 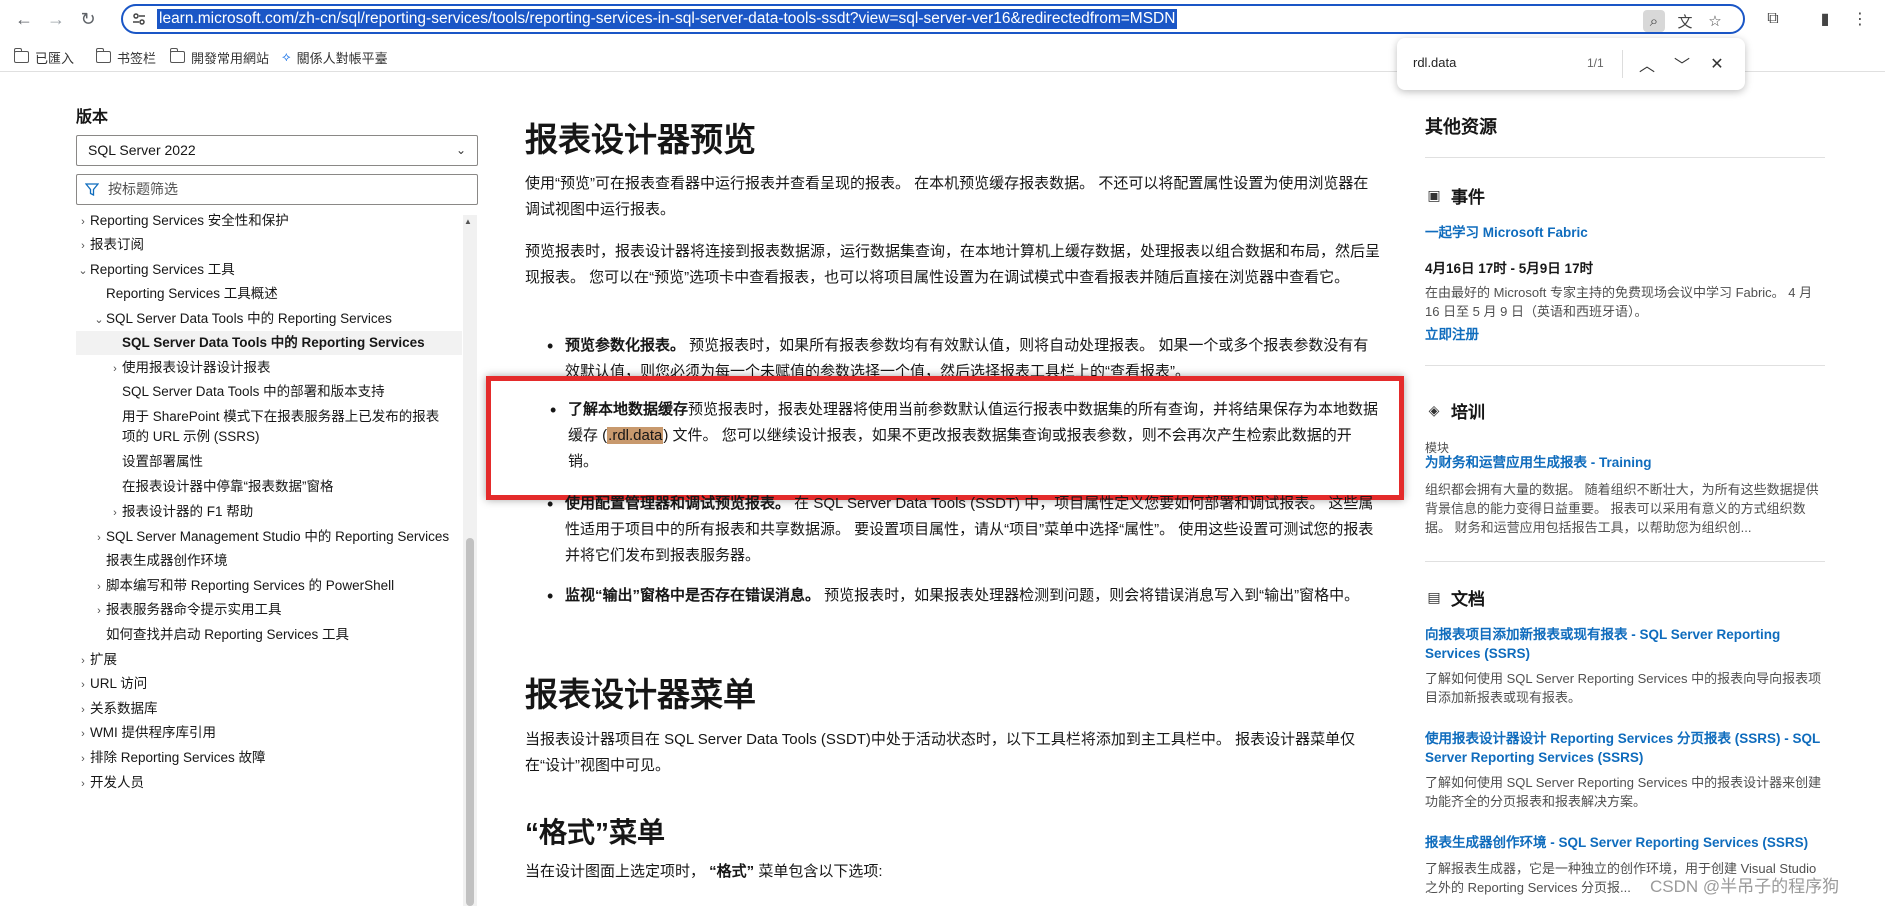 I want to click on calendar-icon: ▣, so click(x=1434, y=195).